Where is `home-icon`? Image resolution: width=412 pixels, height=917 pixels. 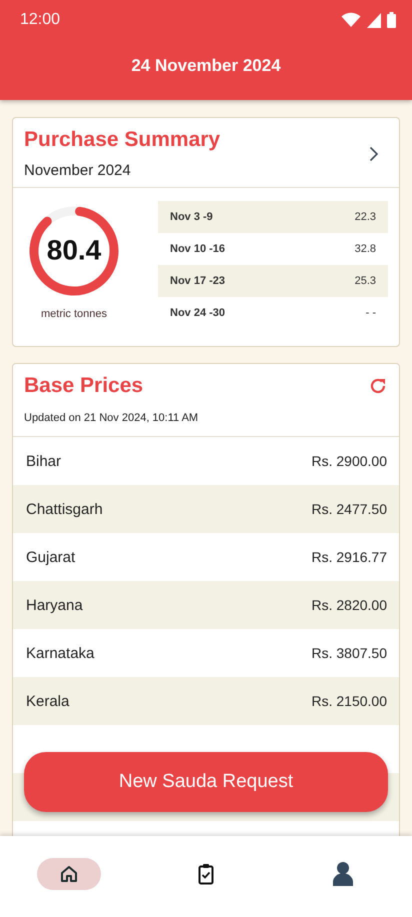 home-icon is located at coordinates (69, 874).